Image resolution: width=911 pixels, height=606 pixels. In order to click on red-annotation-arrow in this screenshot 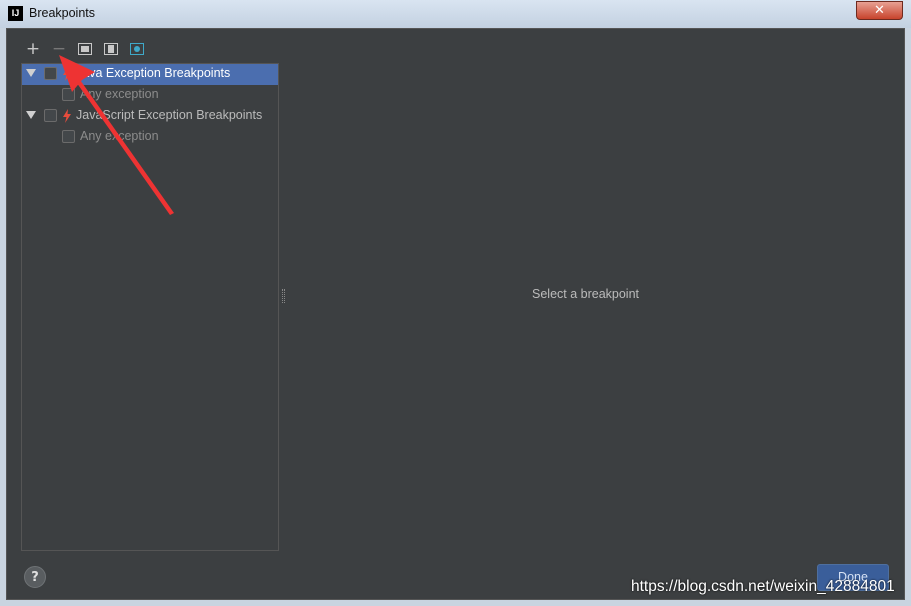, I will do `click(116, 135)`.